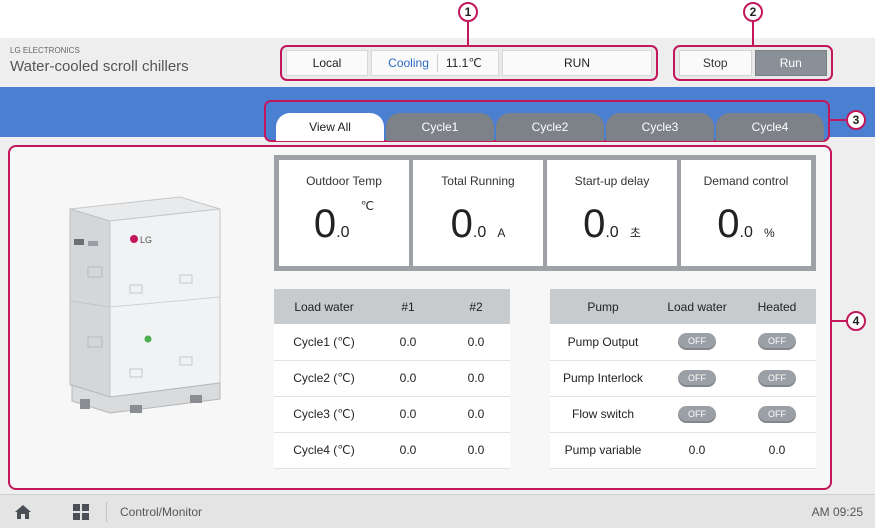 This screenshot has height=528, width=875. I want to click on metric-value: 0.0 %, so click(746, 224).